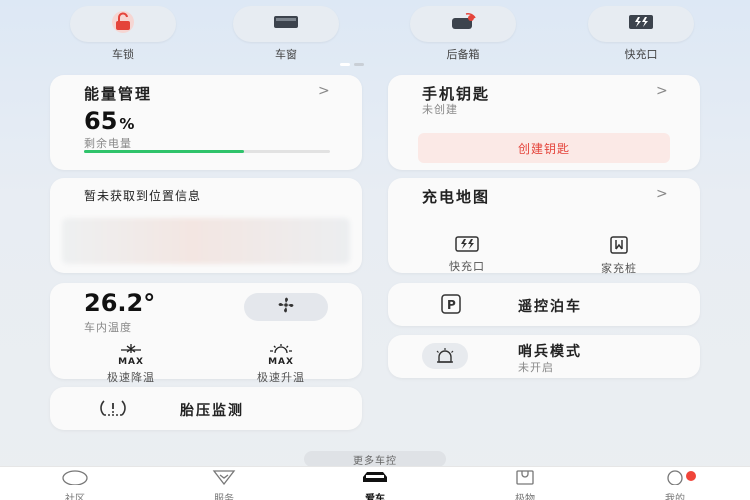 The width and height of the screenshot is (750, 500). What do you see at coordinates (544, 227) in the screenshot?
I see `charge-map-card: 充电地图 > 快充口 家充桩` at bounding box center [544, 227].